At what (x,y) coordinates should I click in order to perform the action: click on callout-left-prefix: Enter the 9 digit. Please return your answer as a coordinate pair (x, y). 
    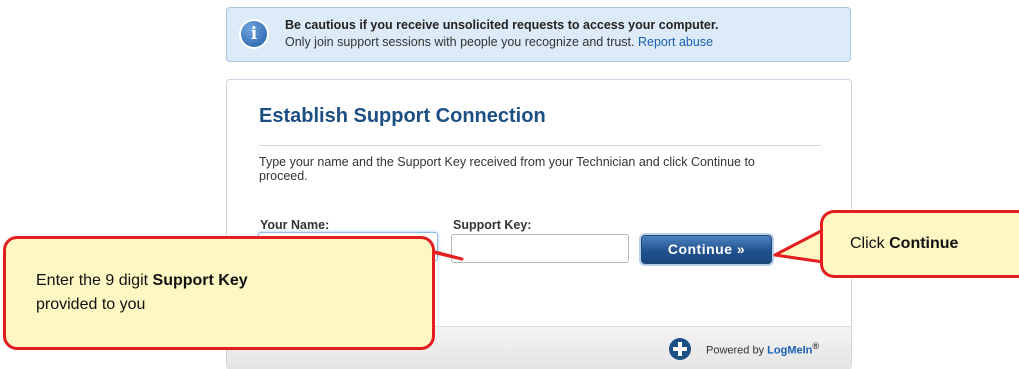
    Looking at the image, I should click on (92, 280).